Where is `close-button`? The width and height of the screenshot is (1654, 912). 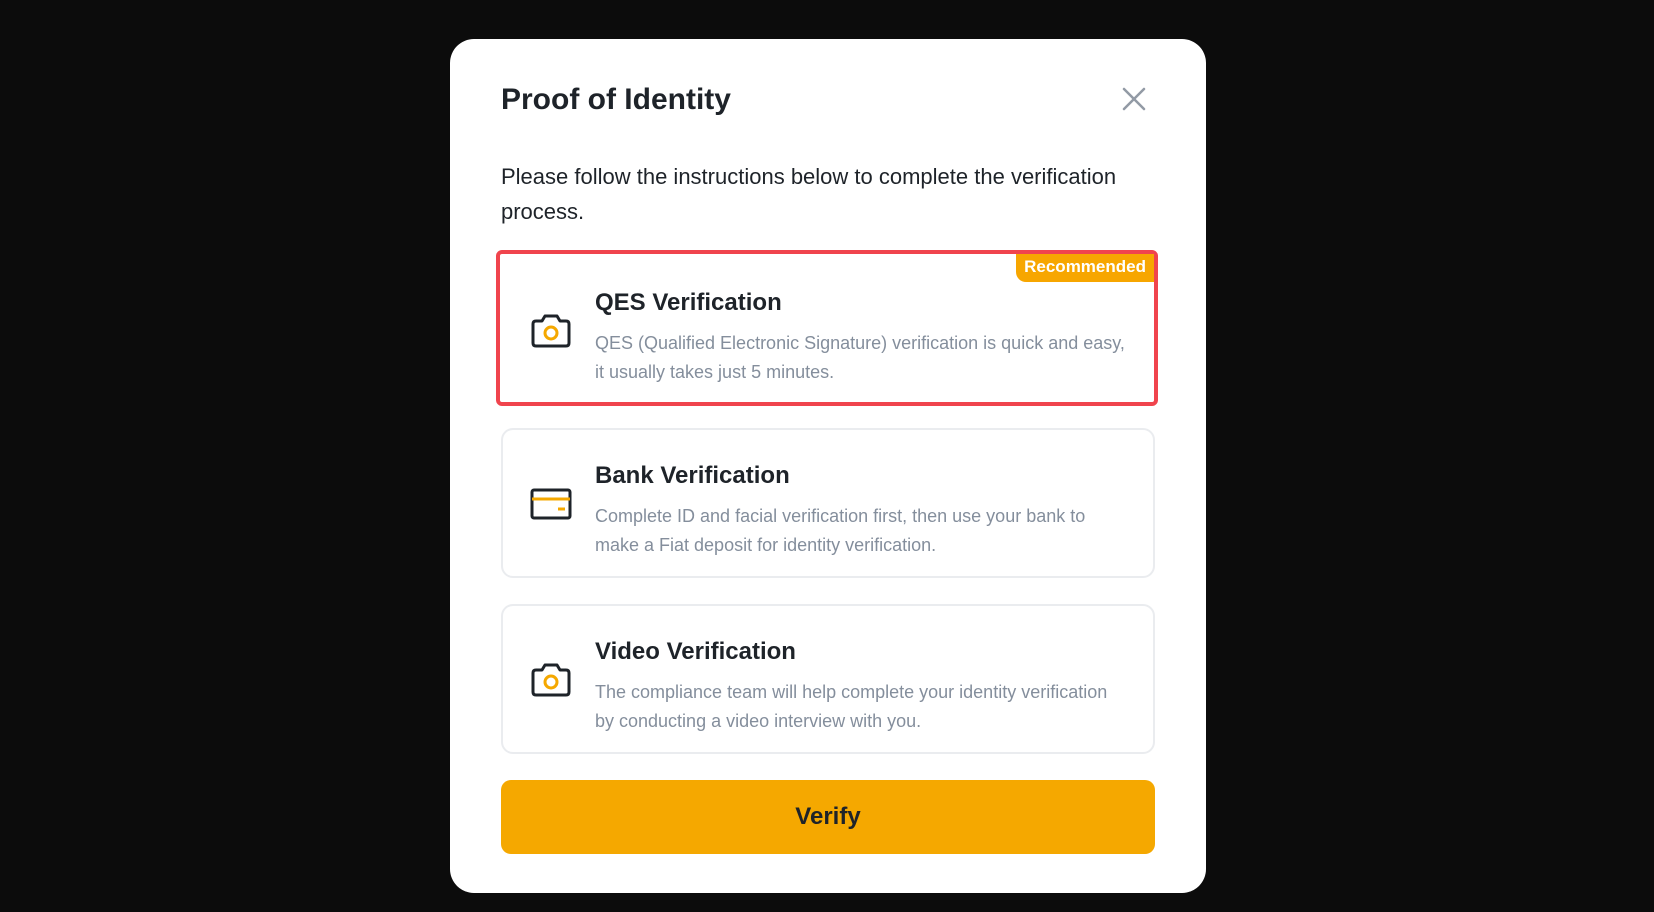
close-button is located at coordinates (1134, 99).